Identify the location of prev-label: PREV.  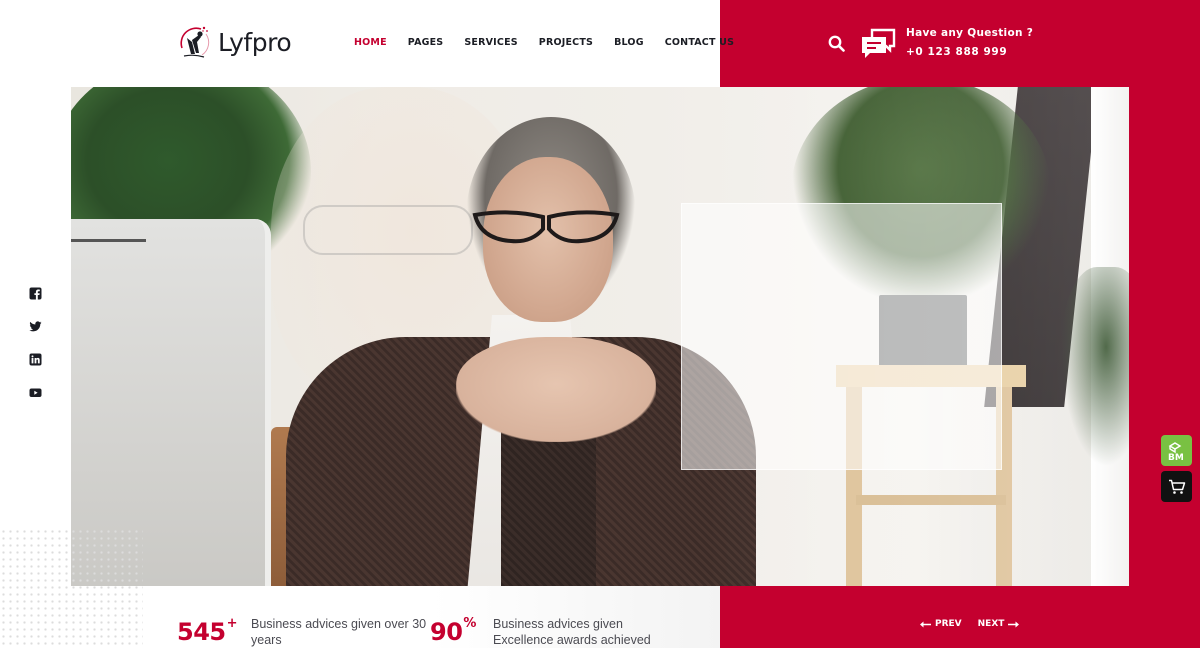
(948, 624).